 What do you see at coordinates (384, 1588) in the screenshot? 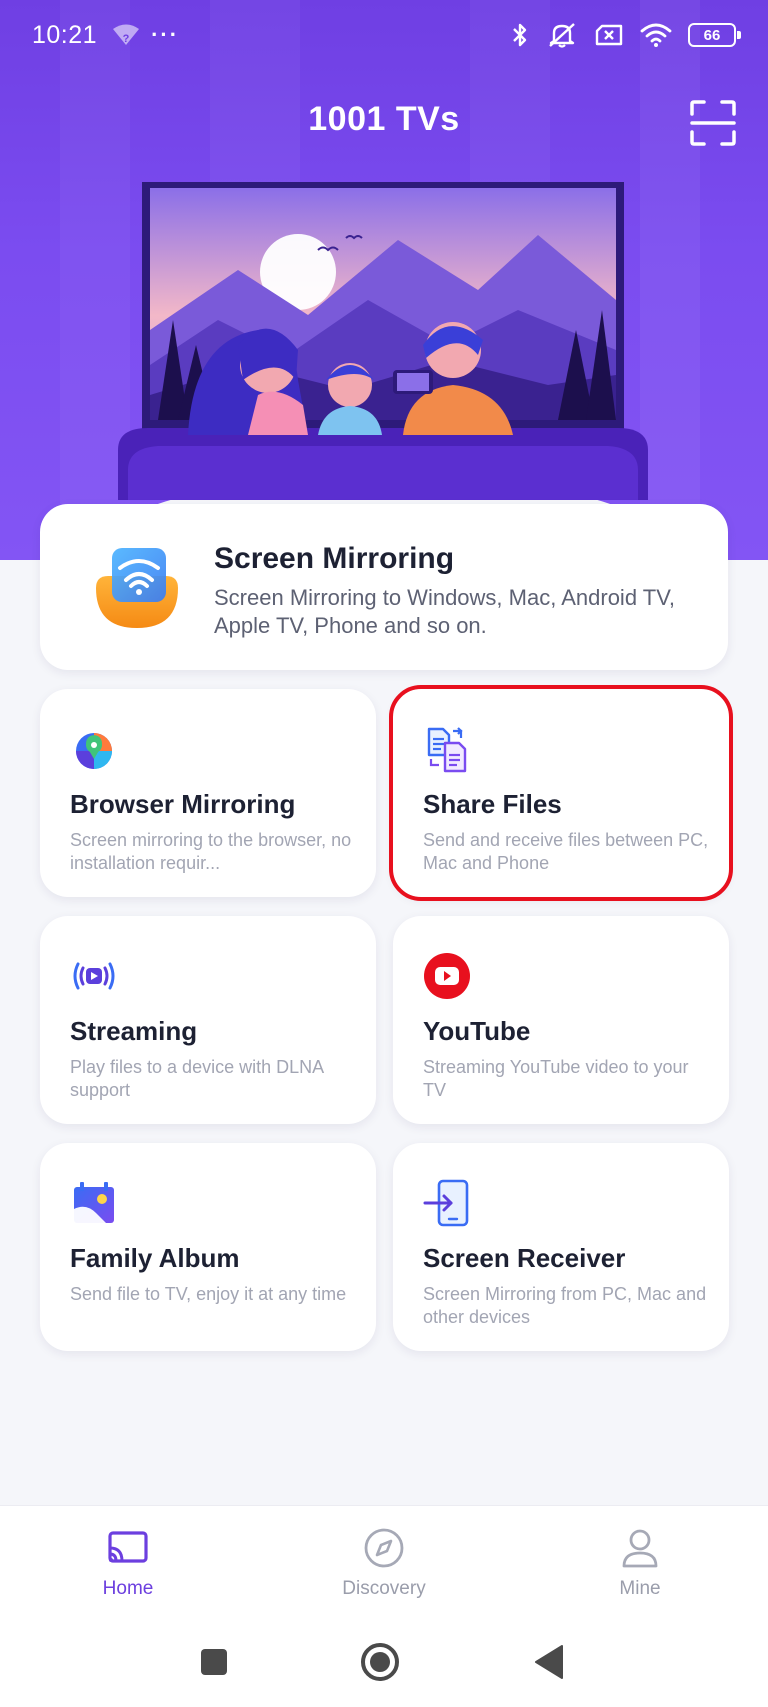
I see `nav-discovery-label: Discovery` at bounding box center [384, 1588].